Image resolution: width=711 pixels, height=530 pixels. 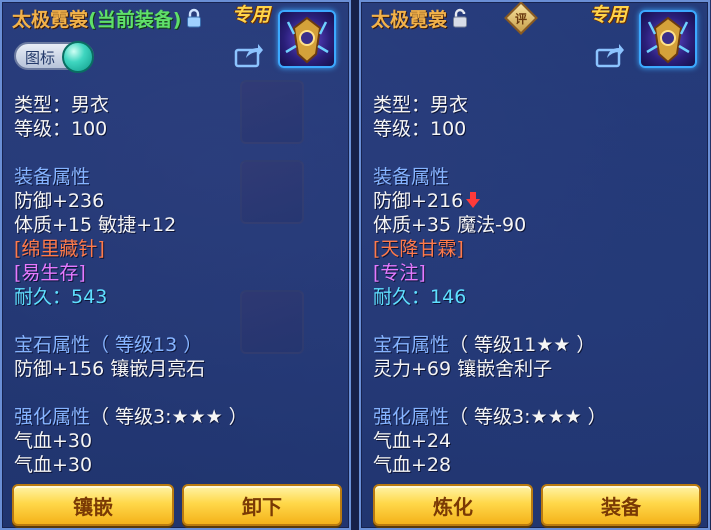 What do you see at coordinates (95, 225) in the screenshot?
I see `attr-line: 体质+15 敏捷+12` at bounding box center [95, 225].